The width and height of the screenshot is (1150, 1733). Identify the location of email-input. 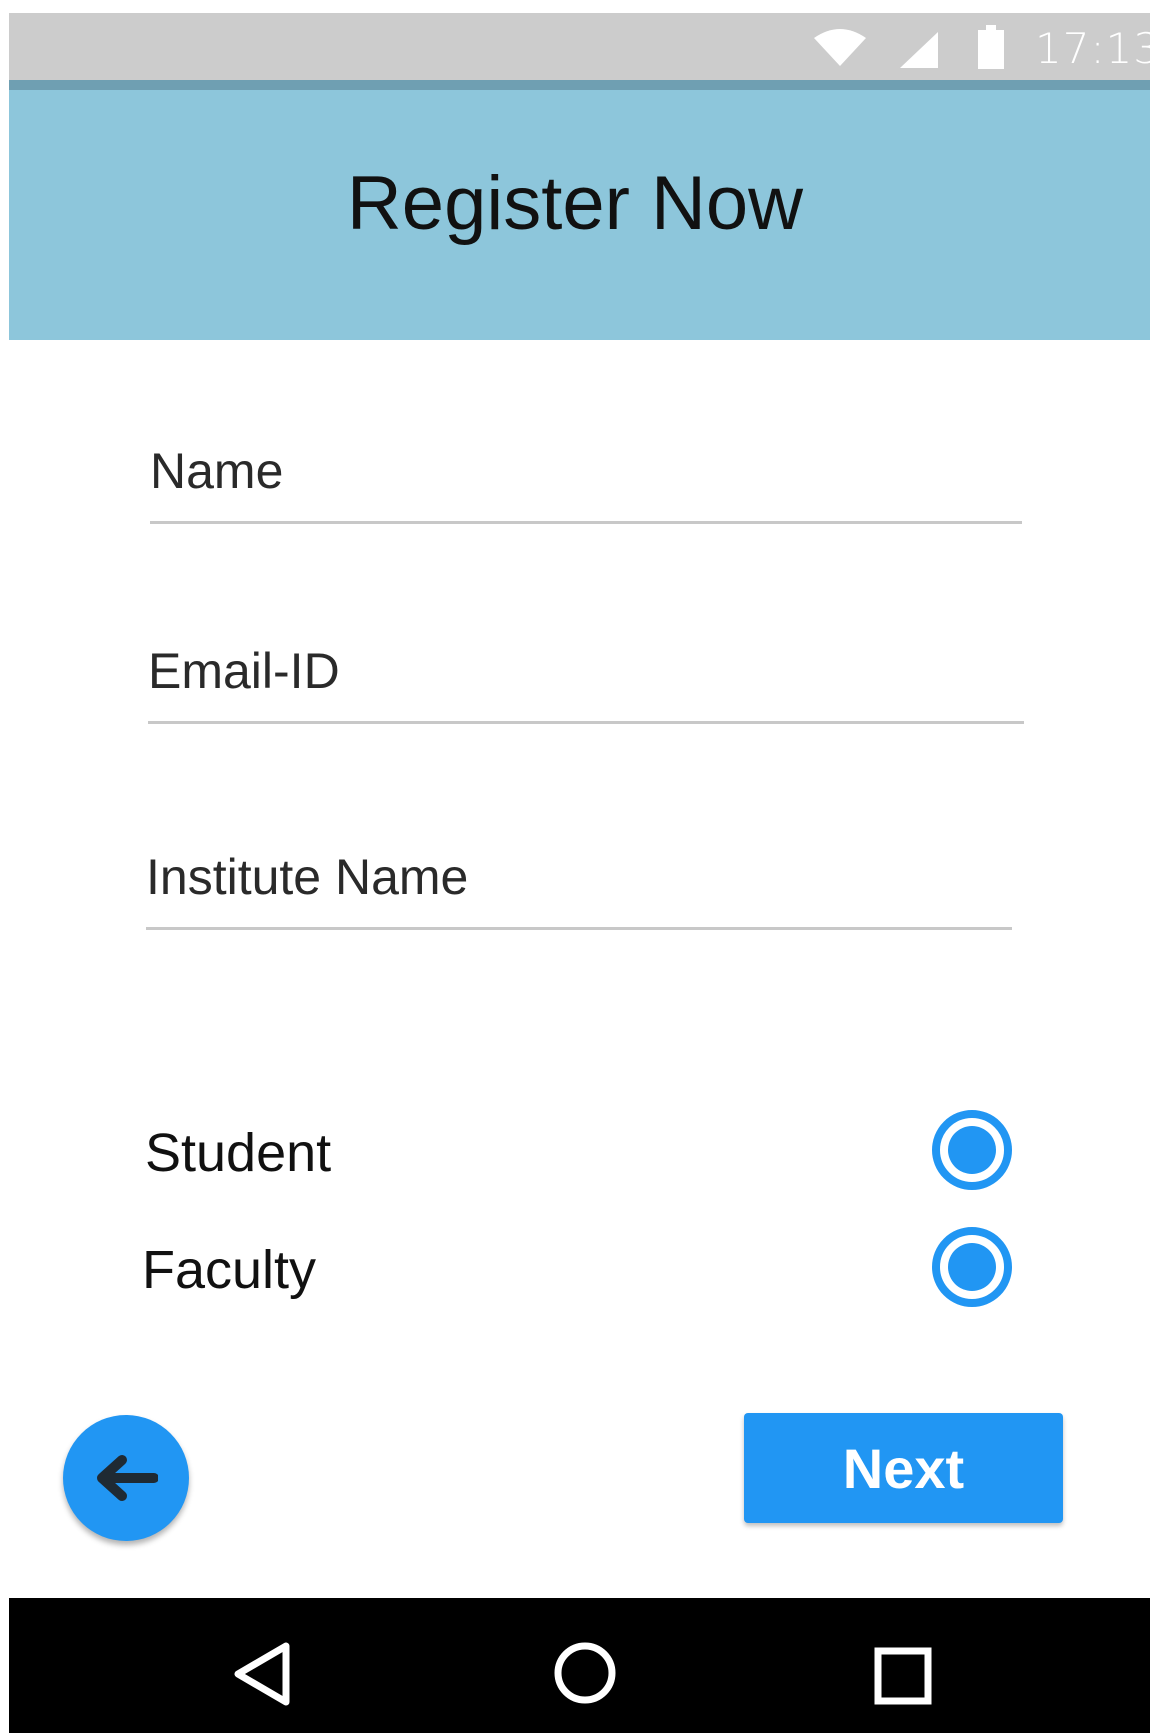
(586, 670).